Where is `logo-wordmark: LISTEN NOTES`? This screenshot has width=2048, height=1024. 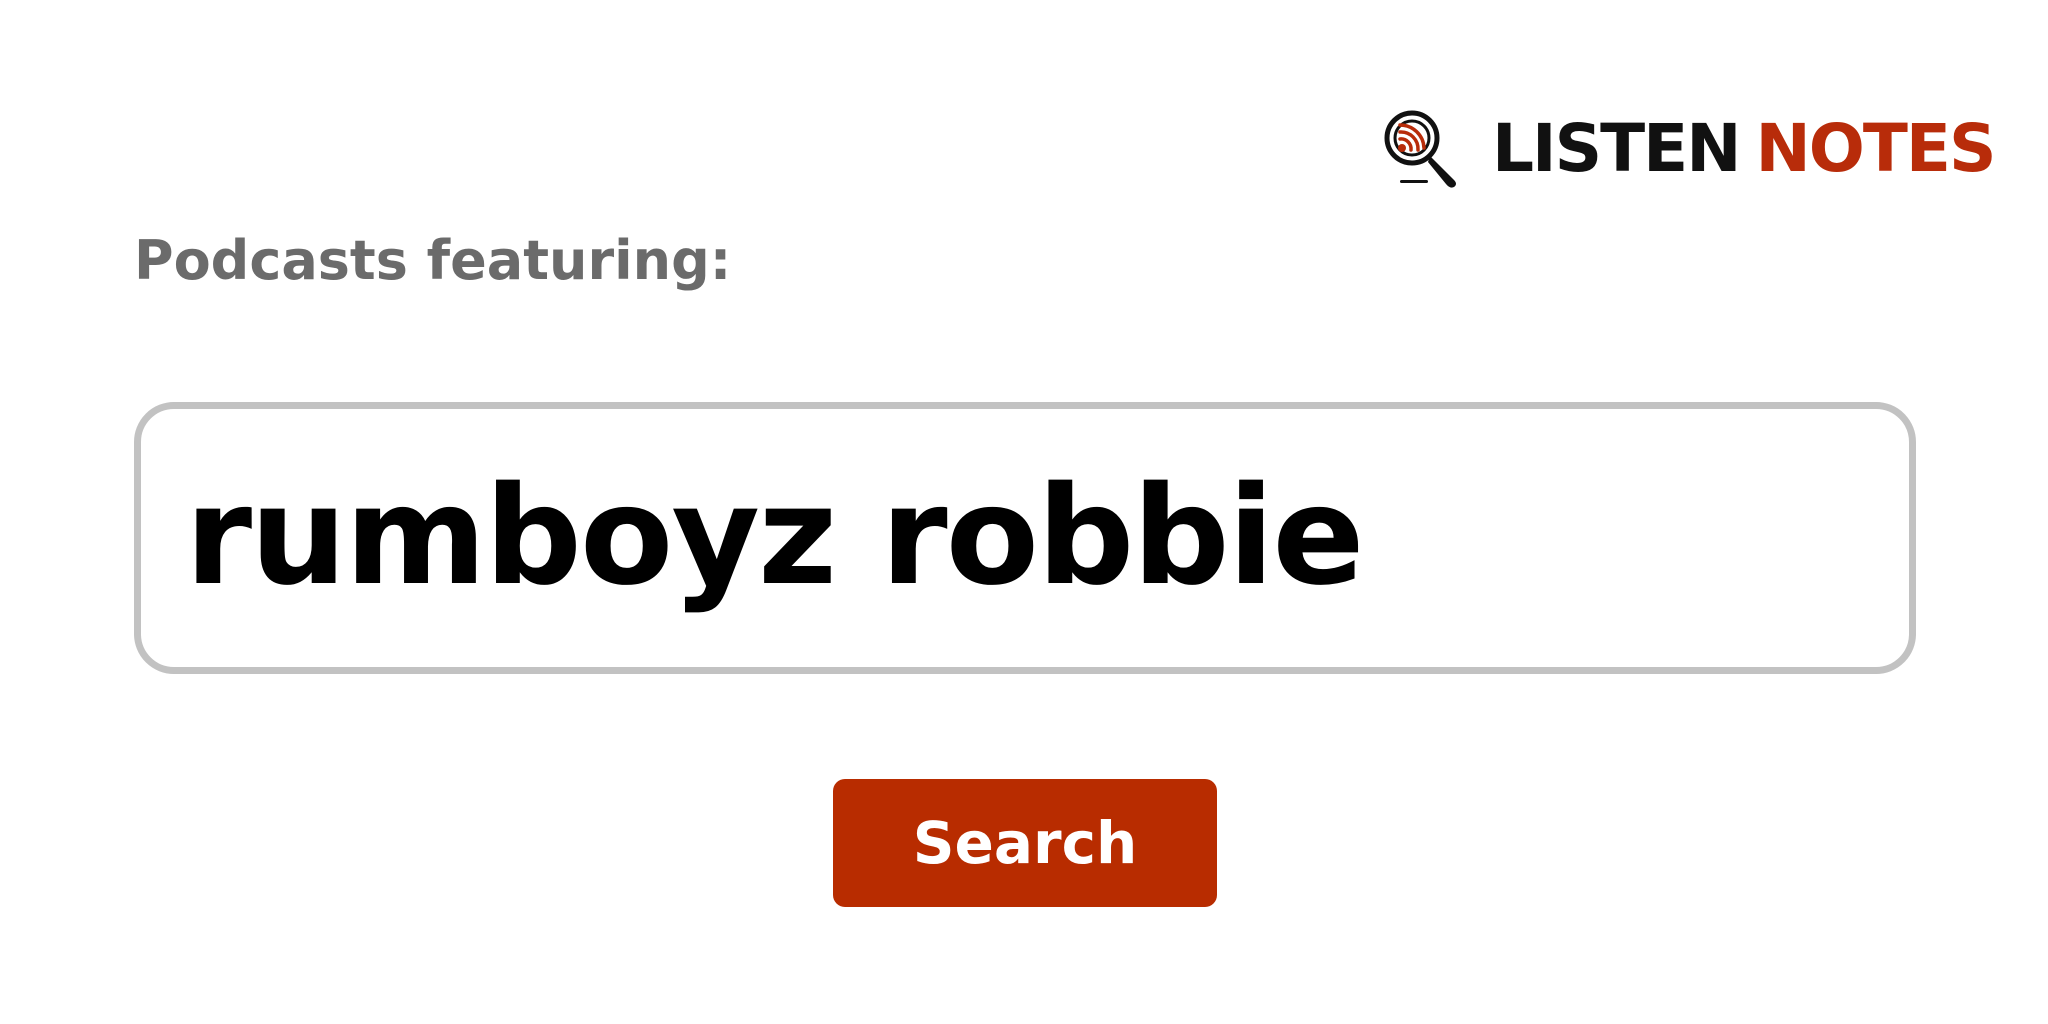 logo-wordmark: LISTEN NOTES is located at coordinates (1744, 149).